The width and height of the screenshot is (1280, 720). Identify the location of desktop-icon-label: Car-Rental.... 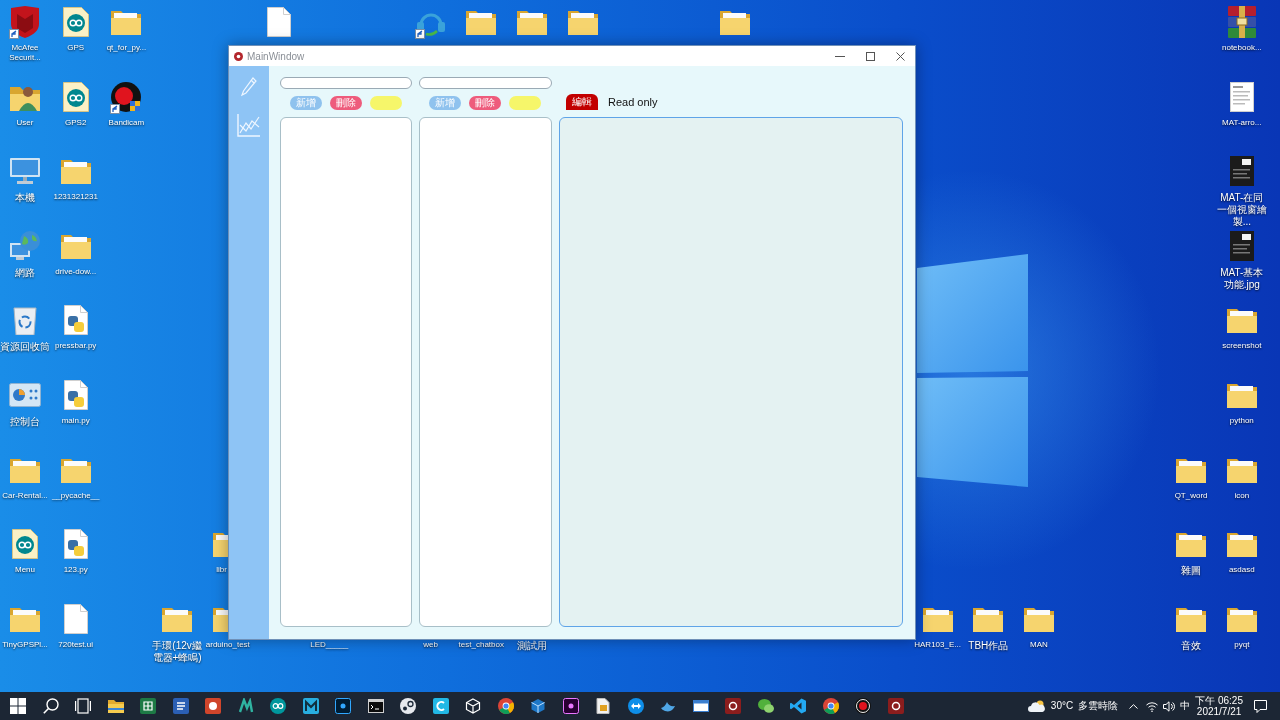
(25, 495).